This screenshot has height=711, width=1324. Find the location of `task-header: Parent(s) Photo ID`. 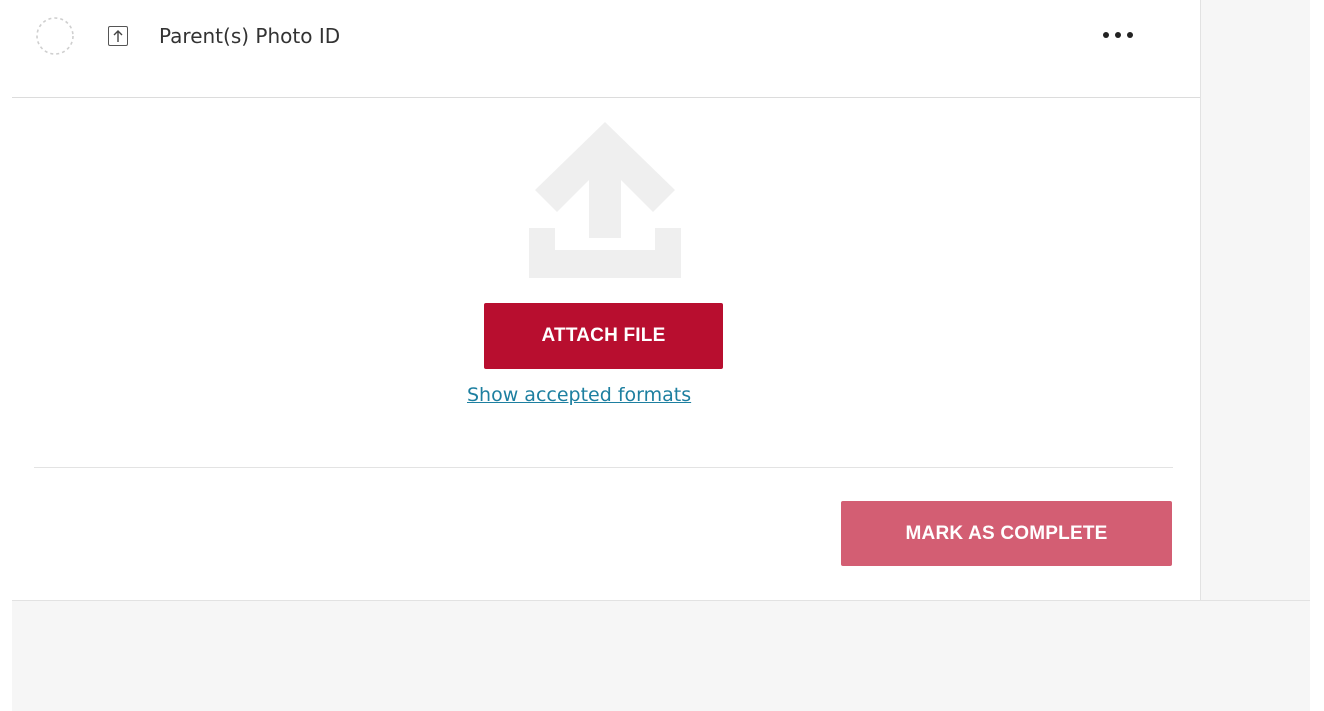

task-header: Parent(s) Photo ID is located at coordinates (606, 49).